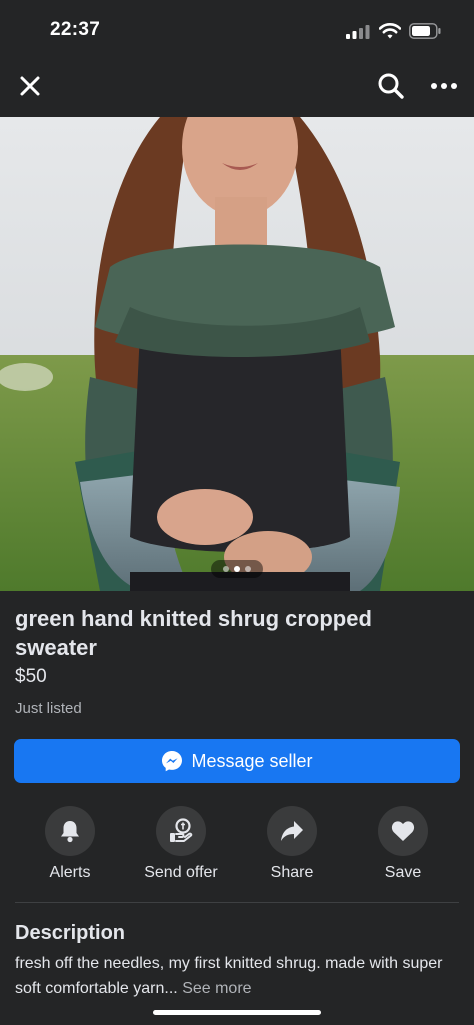 This screenshot has width=474, height=1025. I want to click on alerts-circle, so click(70, 831).